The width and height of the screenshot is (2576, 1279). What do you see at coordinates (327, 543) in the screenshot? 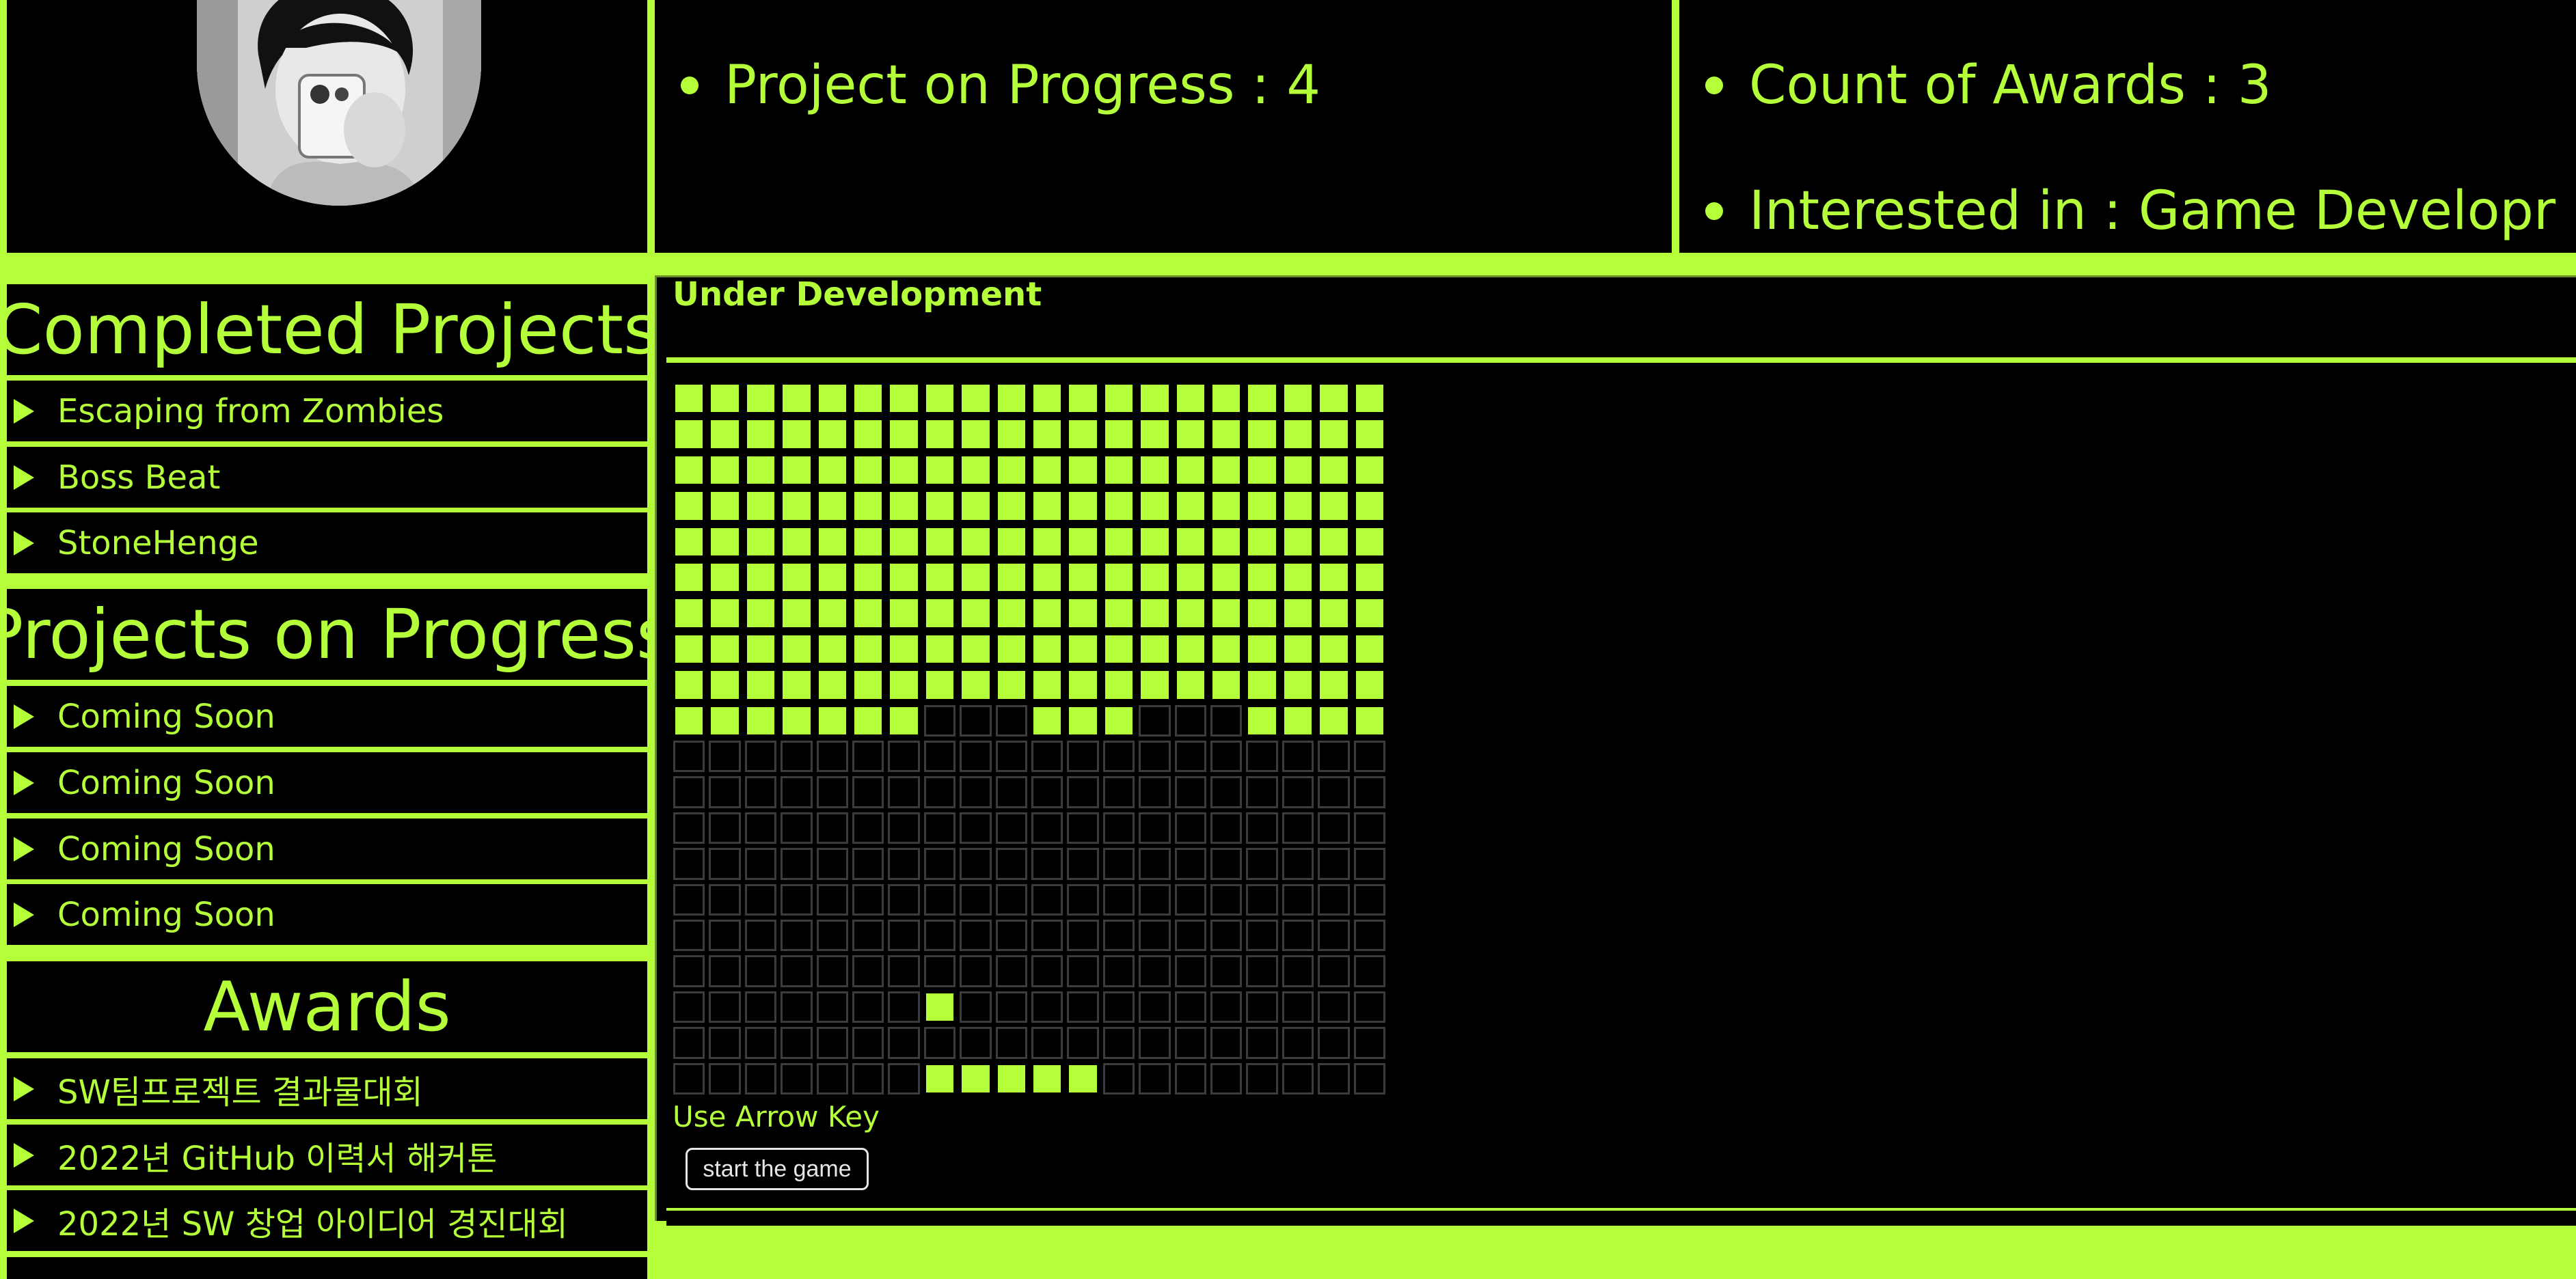
I see `completed-project-item: StoneHenge` at bounding box center [327, 543].